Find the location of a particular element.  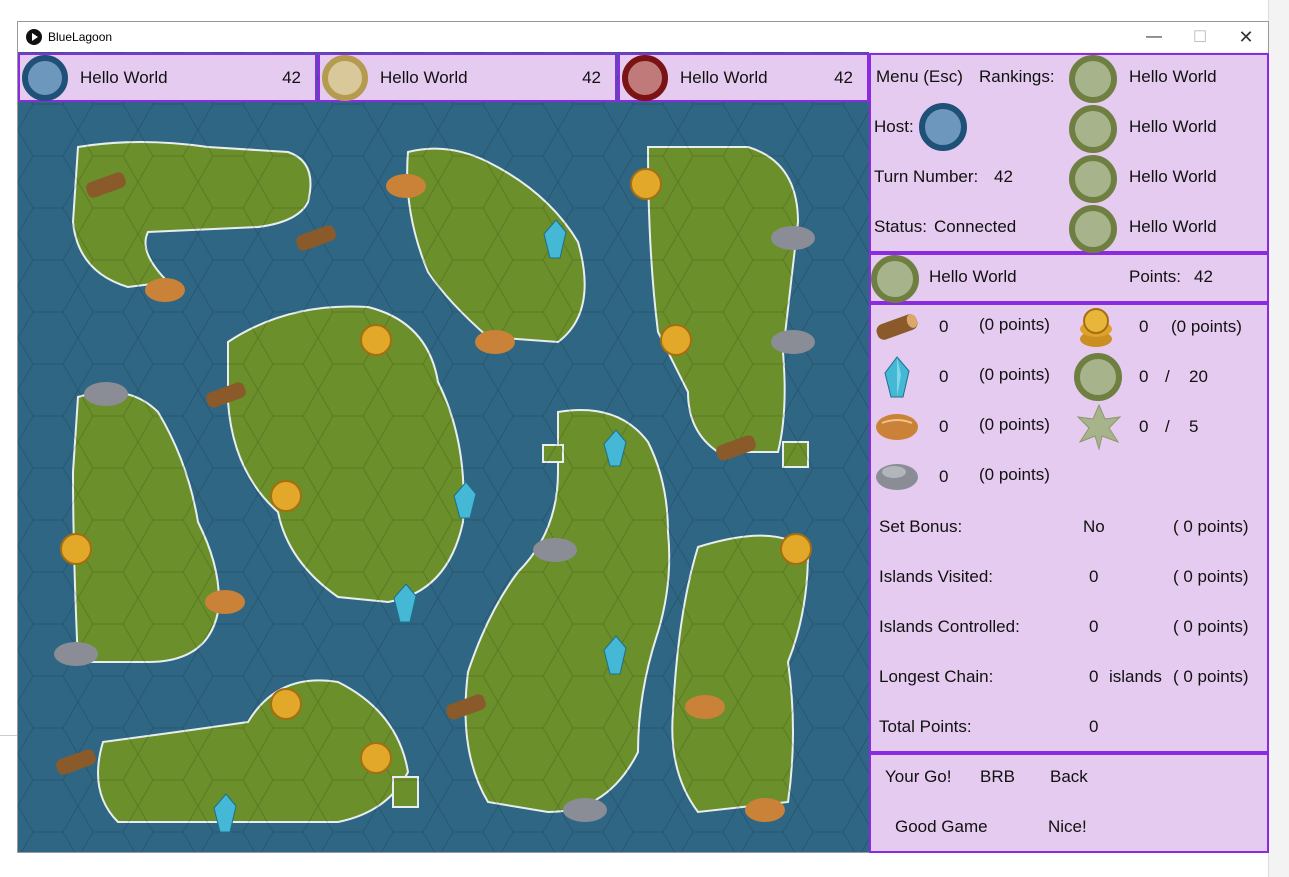

chat-your-go-button: Your Go! is located at coordinates (918, 777).